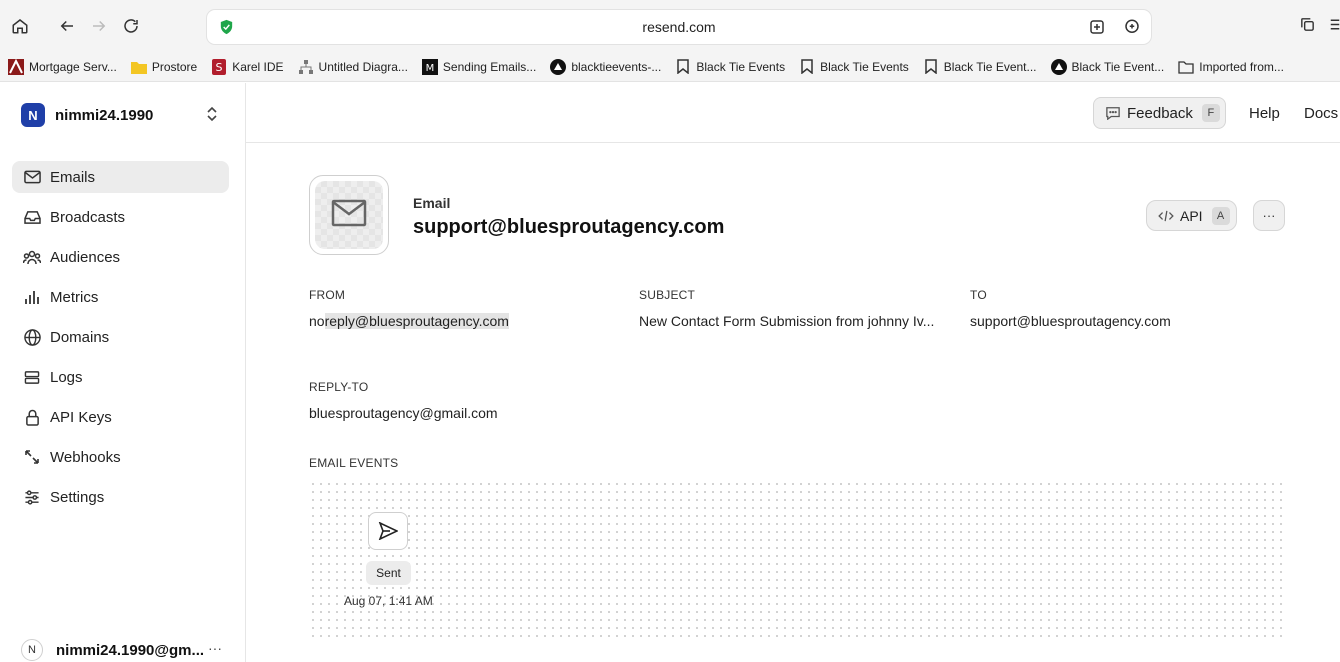  Describe the element at coordinates (339, 387) in the screenshot. I see `reply-to-label: REPLY-TO` at that location.